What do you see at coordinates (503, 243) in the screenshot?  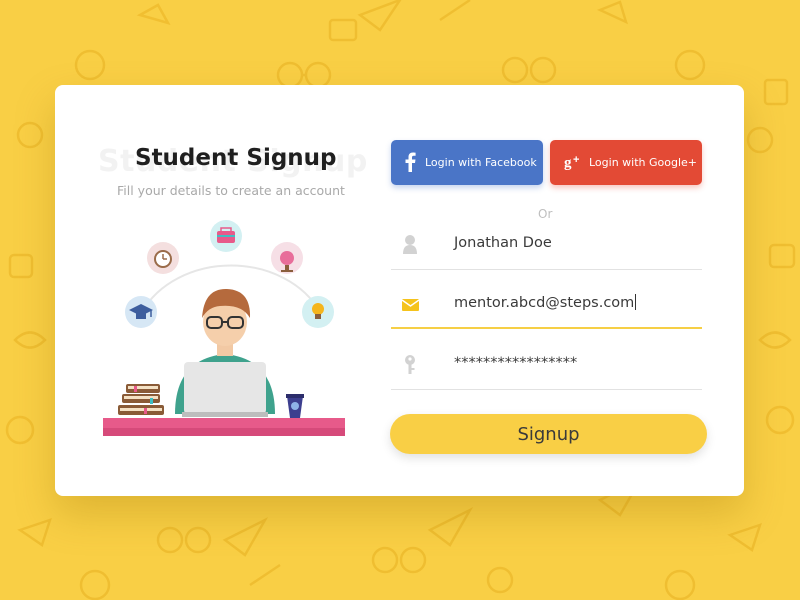 I see `name-value: Jonathan Doe` at bounding box center [503, 243].